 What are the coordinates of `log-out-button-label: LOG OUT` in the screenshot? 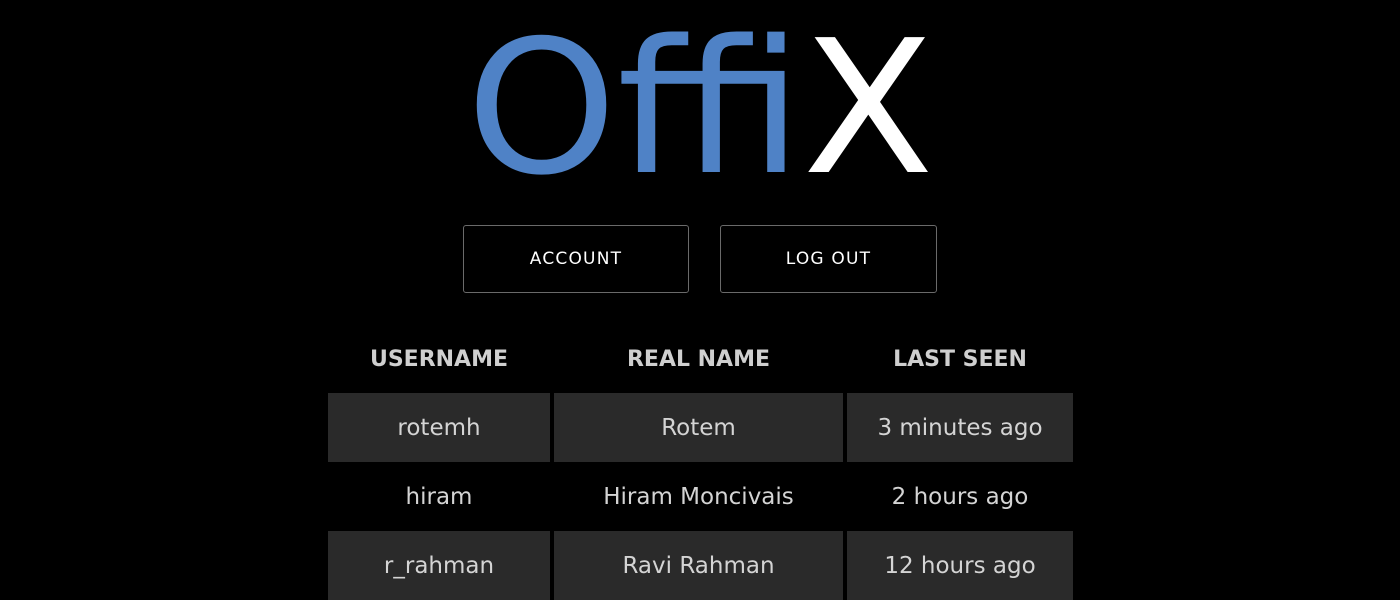 It's located at (828, 259).